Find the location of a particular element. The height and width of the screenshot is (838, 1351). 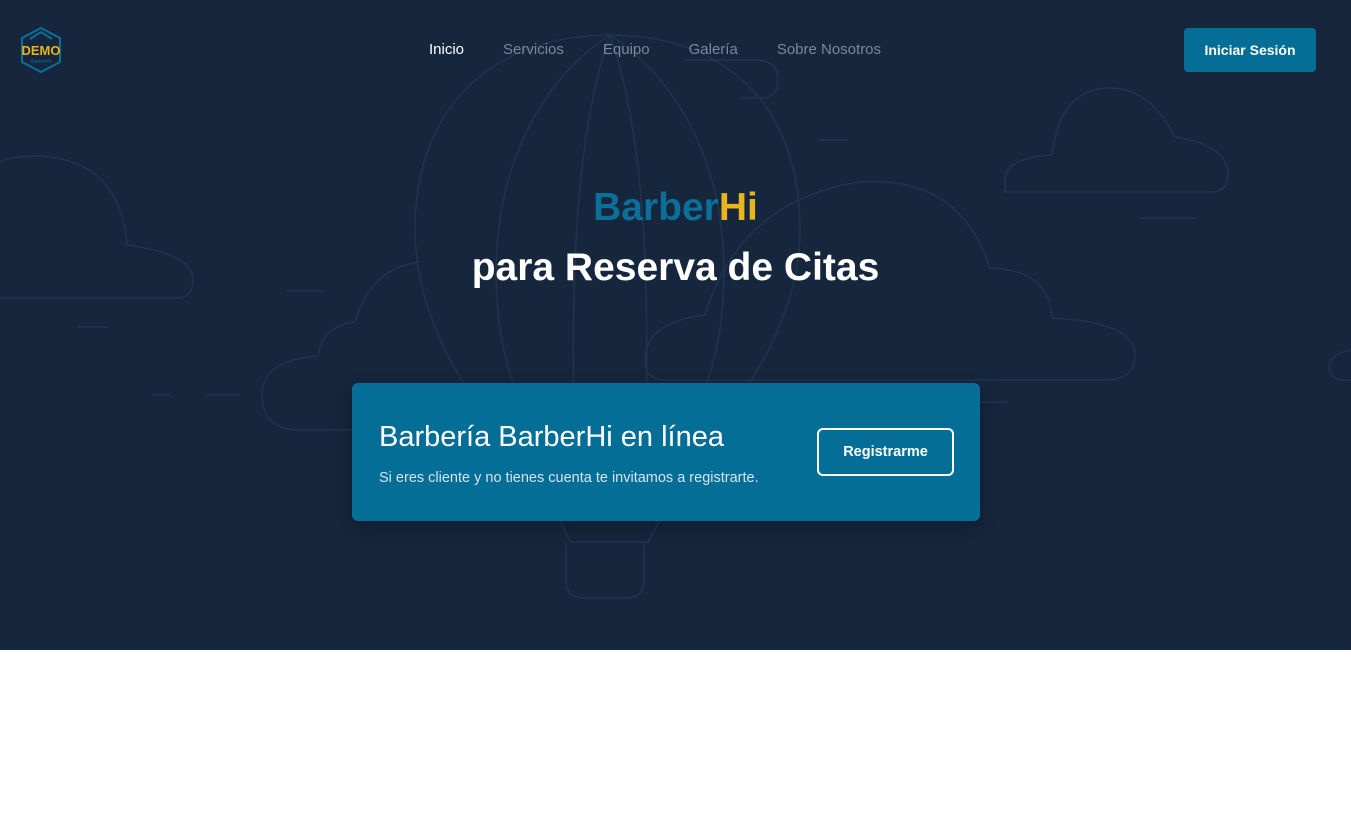

logo-text: DEMO is located at coordinates (41, 50).